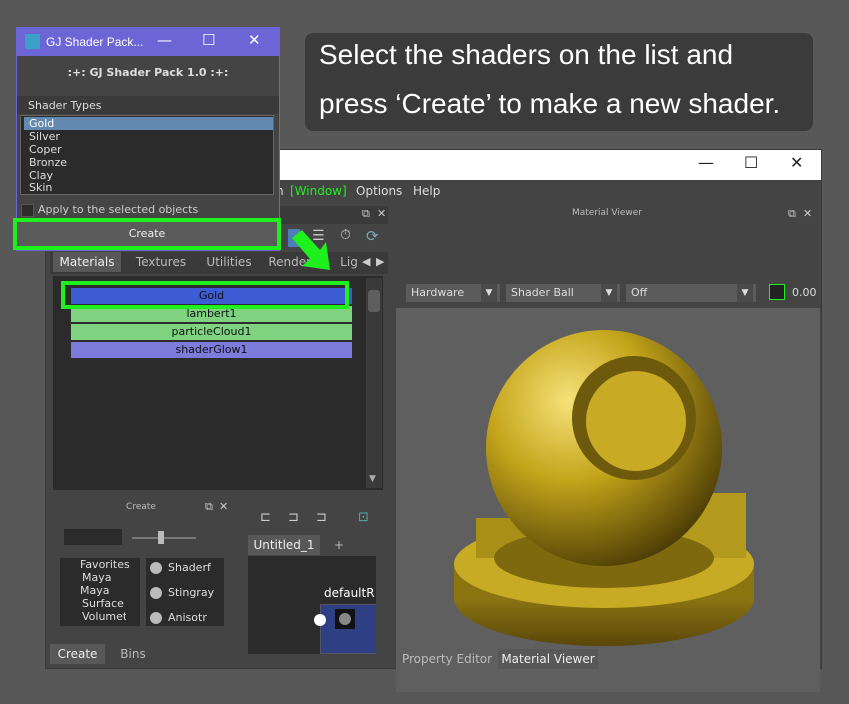  Describe the element at coordinates (284, 545) in the screenshot. I see `tab-untitled: Untitled_1` at that location.